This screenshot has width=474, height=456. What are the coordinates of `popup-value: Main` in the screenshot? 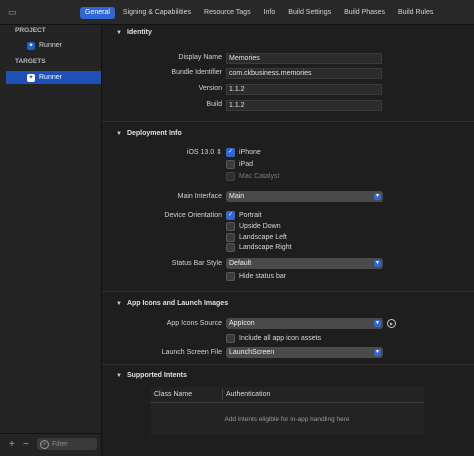 It's located at (237, 196).